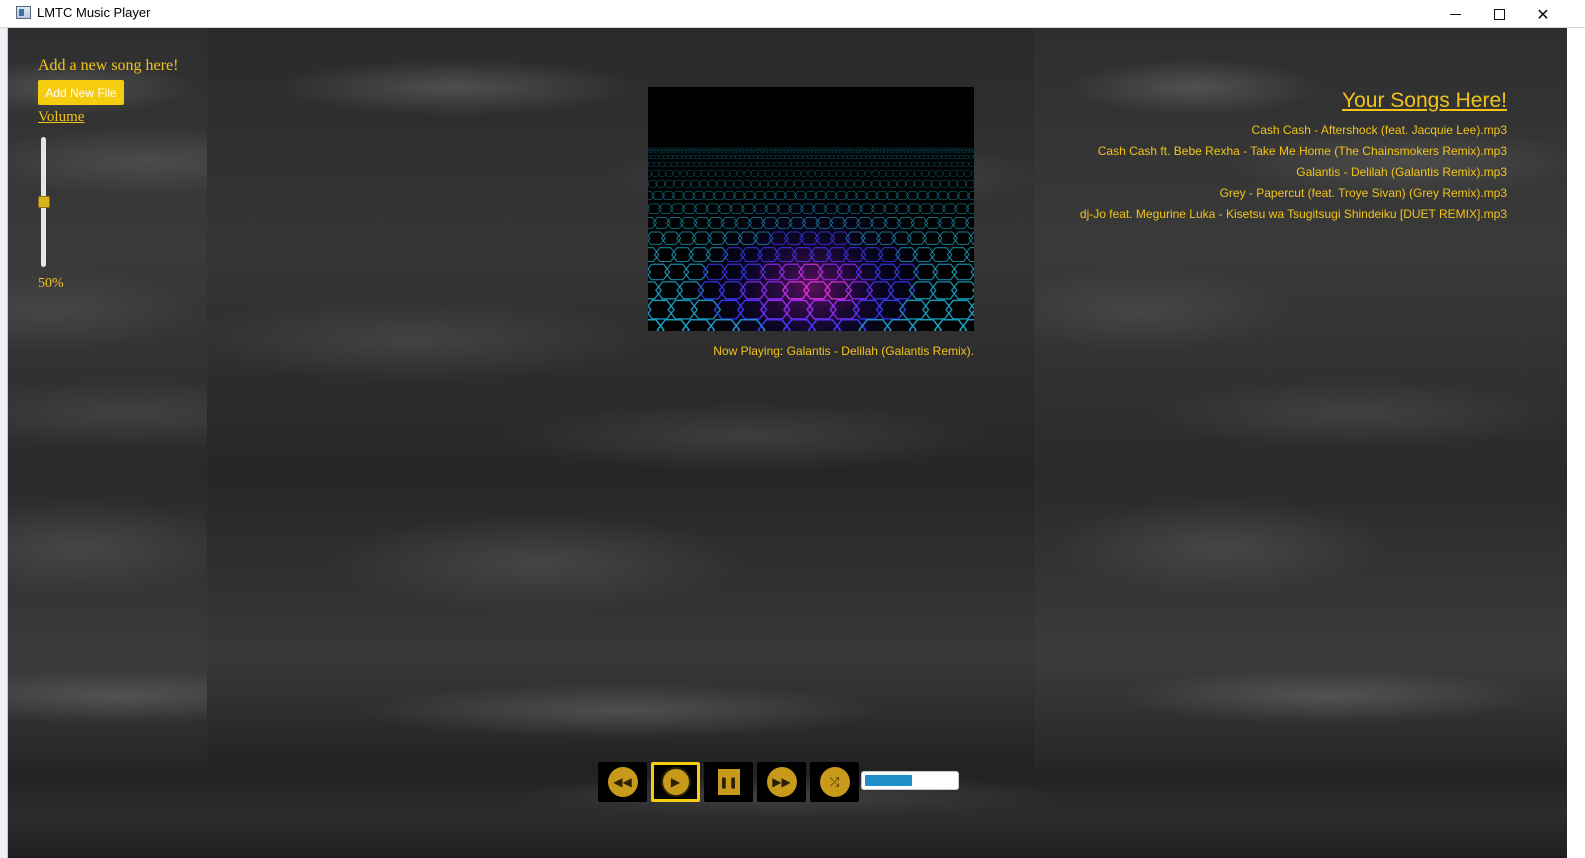 This screenshot has height=858, width=1585. What do you see at coordinates (81, 92) in the screenshot?
I see `add-new-file-button: Add New File` at bounding box center [81, 92].